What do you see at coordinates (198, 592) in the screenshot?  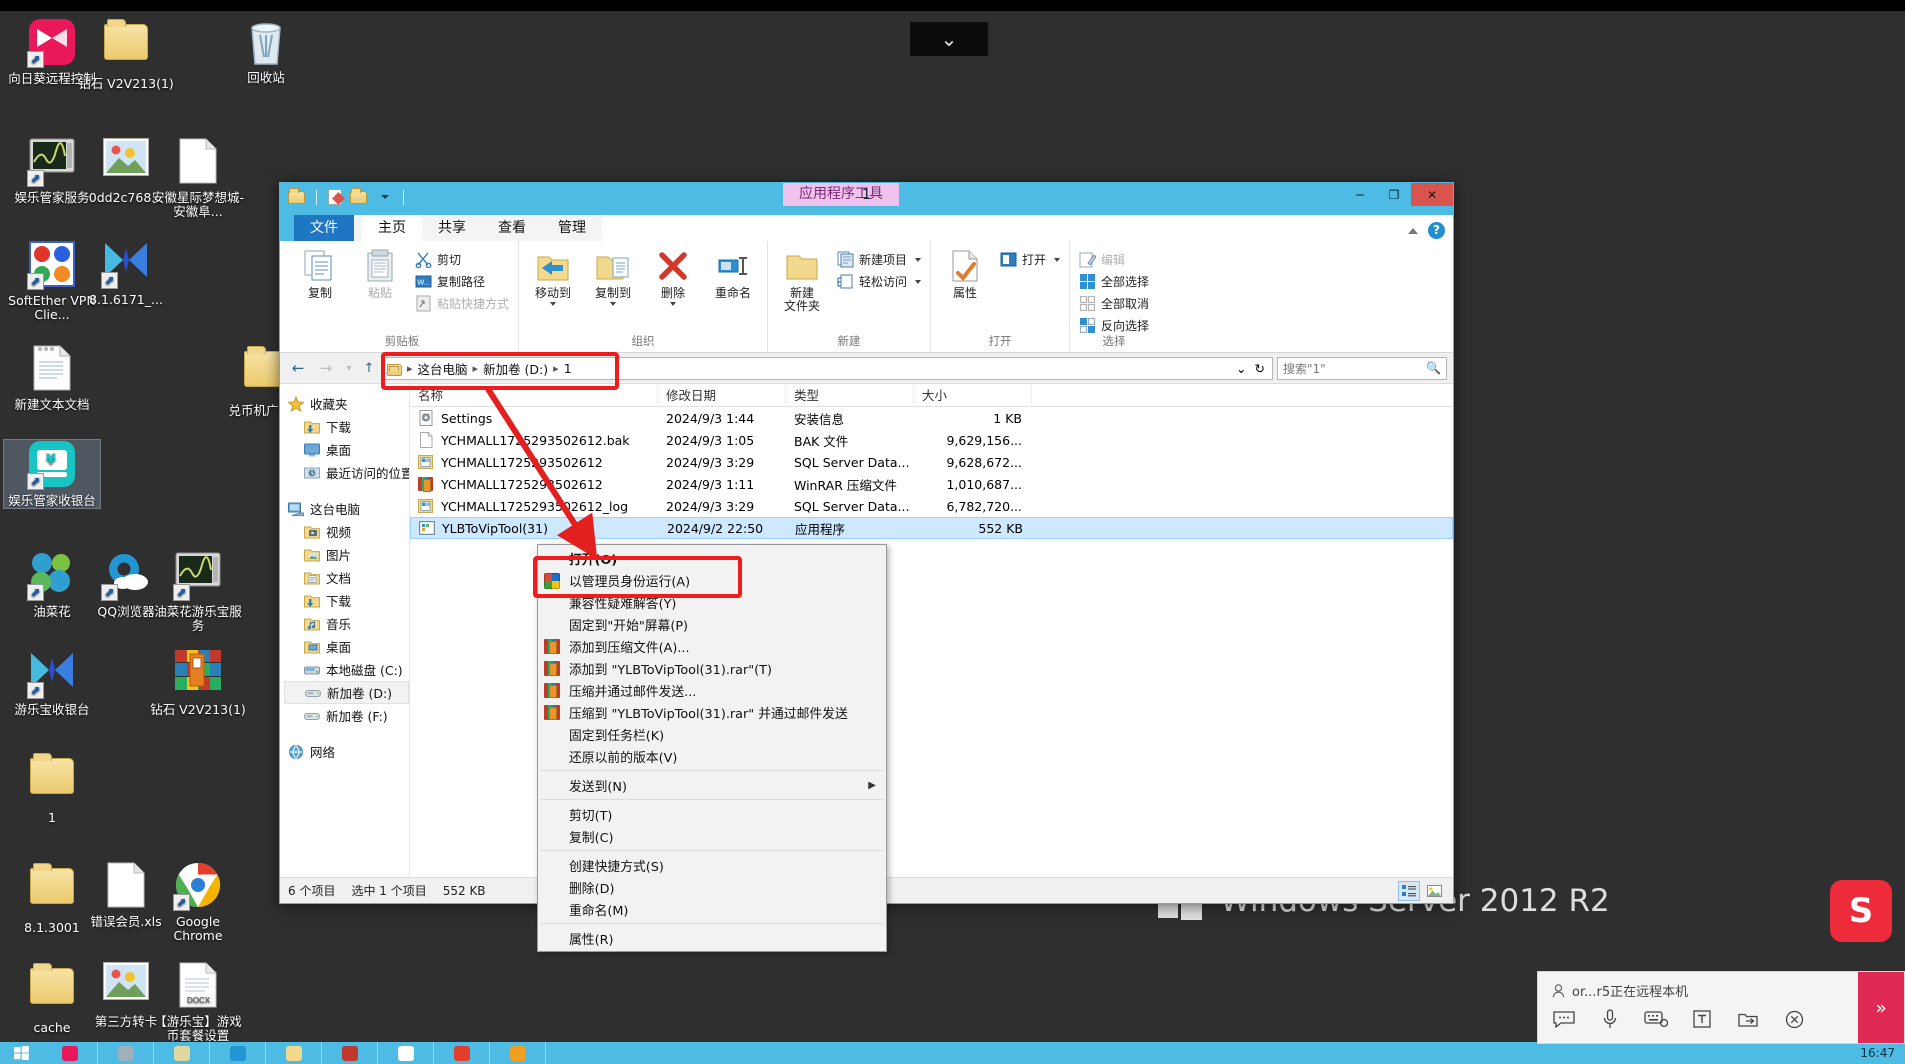 I see `desktop-icon: 油菜花游乐宝服务` at bounding box center [198, 592].